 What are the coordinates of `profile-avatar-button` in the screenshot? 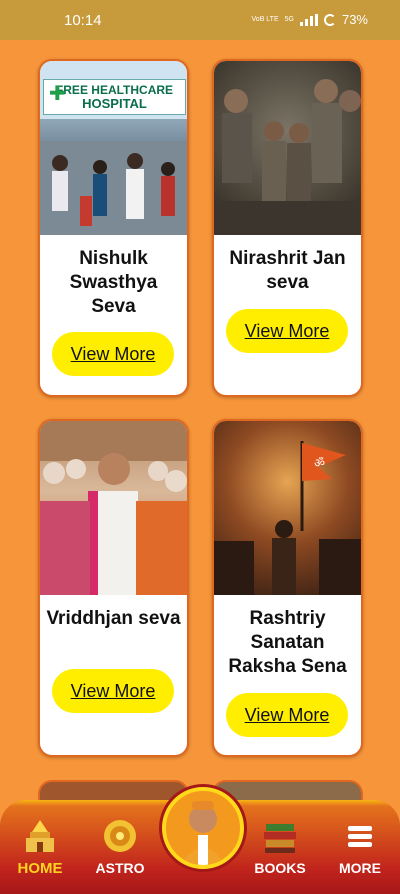 It's located at (203, 828).